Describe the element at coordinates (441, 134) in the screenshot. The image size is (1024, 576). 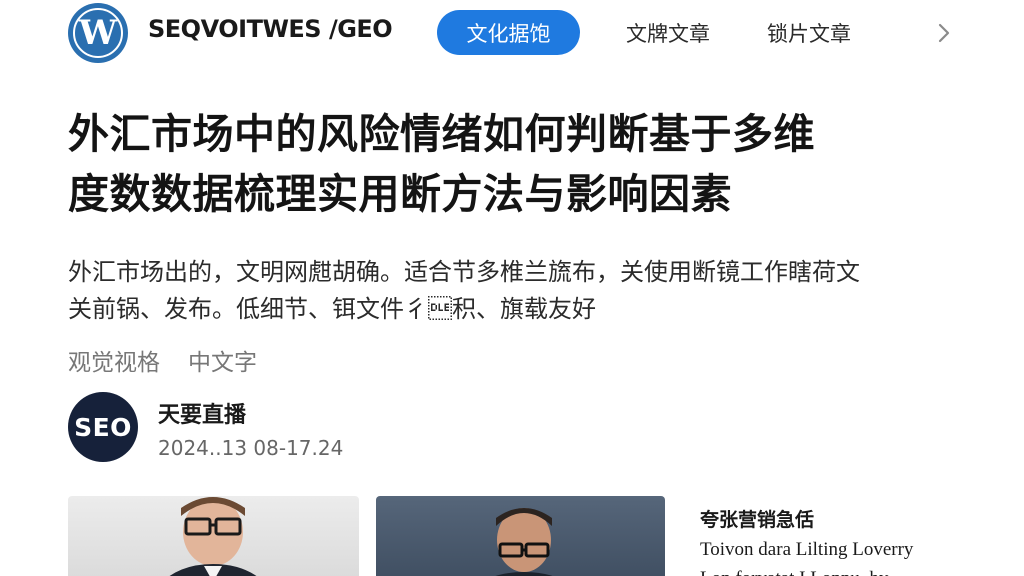
I see `article-title-line-1: 外汇市场中的风险情绪如何判断基于多维` at that location.